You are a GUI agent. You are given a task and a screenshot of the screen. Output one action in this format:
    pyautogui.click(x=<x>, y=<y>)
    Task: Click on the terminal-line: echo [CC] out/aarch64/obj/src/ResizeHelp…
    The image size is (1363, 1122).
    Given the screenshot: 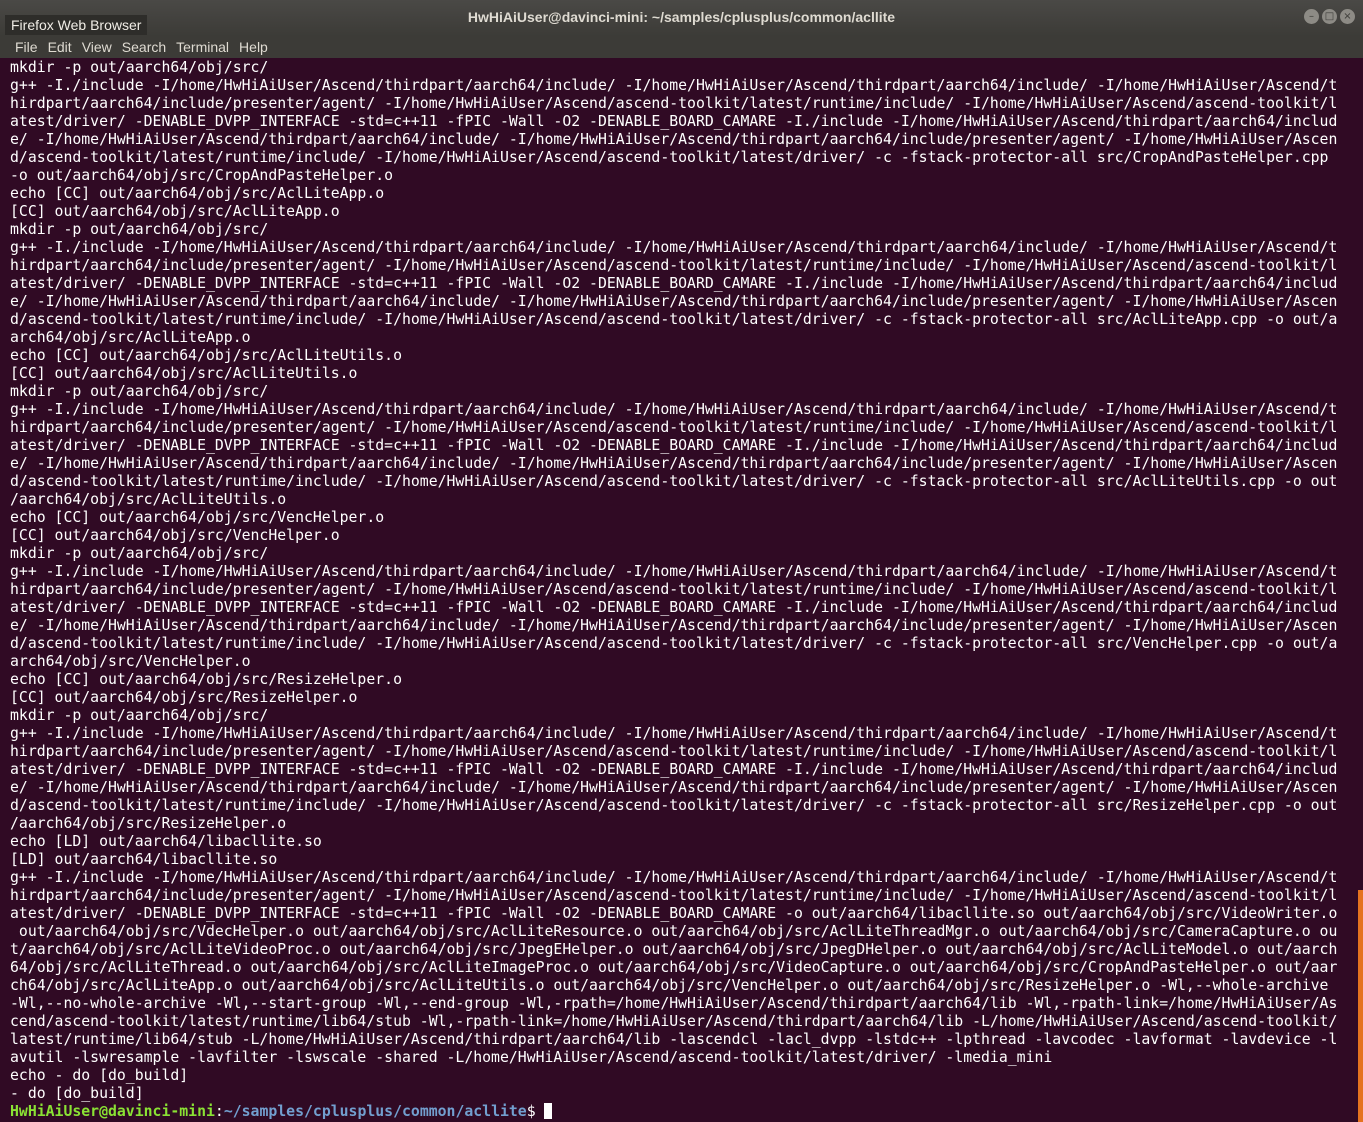 What is the action you would take?
    pyautogui.click(x=206, y=679)
    